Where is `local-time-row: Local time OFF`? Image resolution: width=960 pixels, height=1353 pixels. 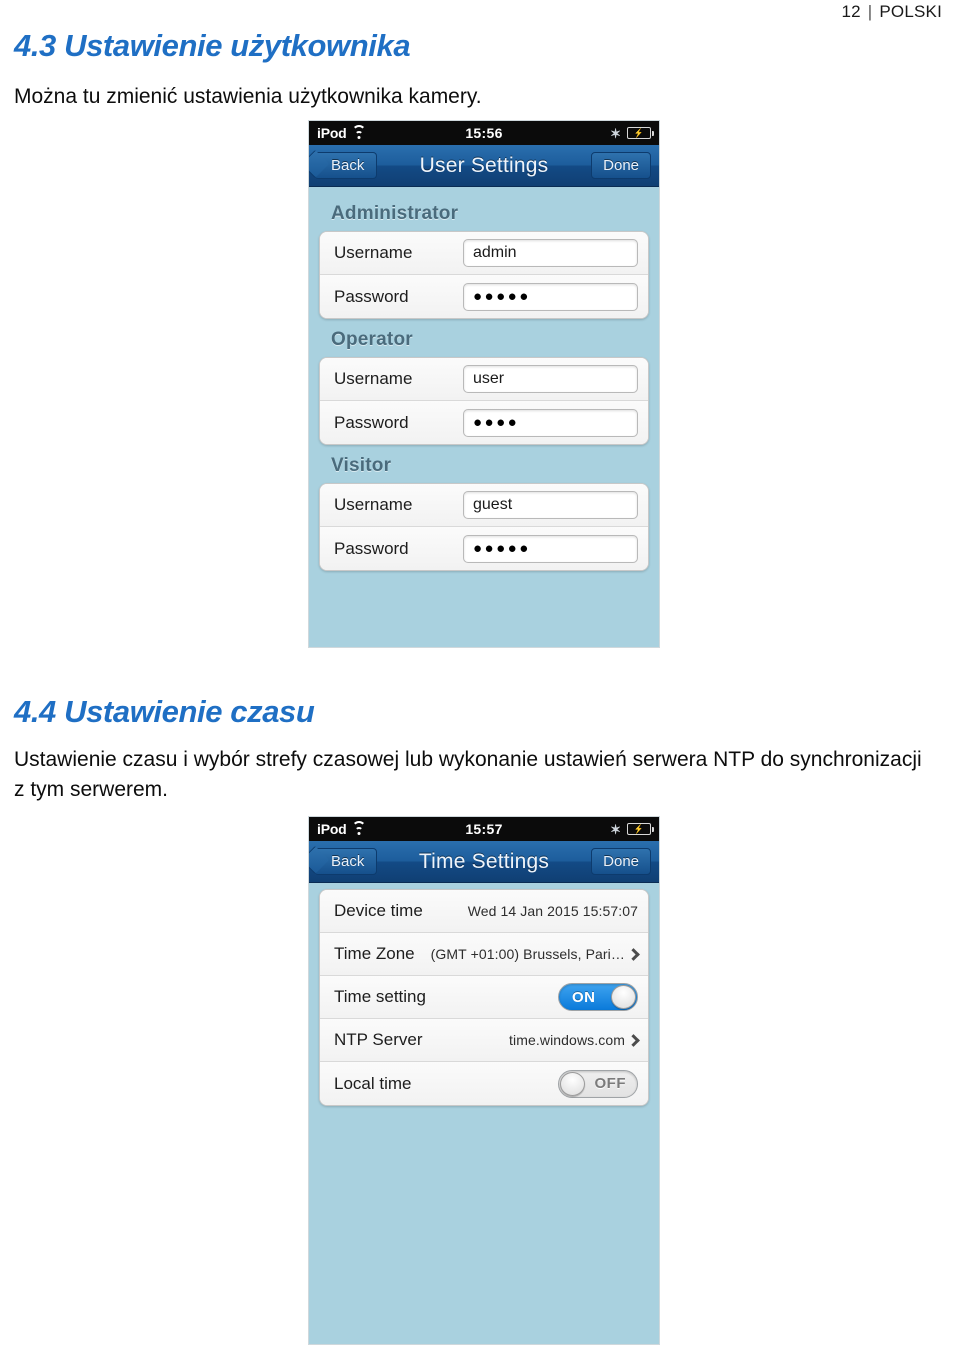
local-time-row: Local time OFF is located at coordinates (484, 1083).